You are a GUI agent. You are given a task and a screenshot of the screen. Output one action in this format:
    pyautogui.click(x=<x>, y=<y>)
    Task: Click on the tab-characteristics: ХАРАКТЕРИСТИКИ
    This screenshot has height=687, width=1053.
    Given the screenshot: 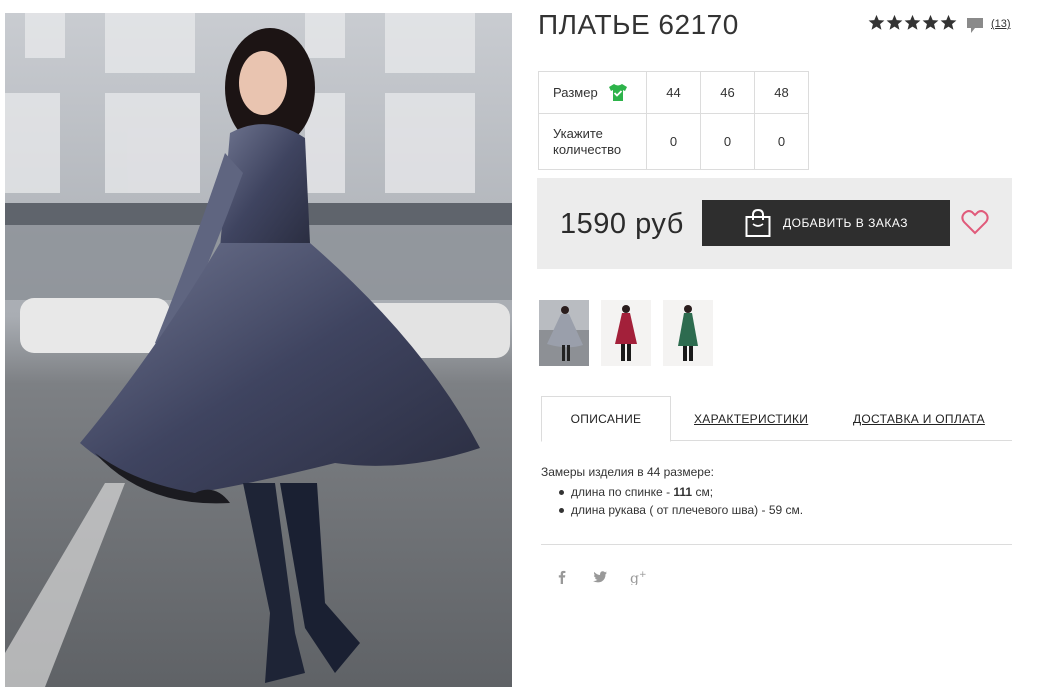 What is the action you would take?
    pyautogui.click(x=751, y=418)
    